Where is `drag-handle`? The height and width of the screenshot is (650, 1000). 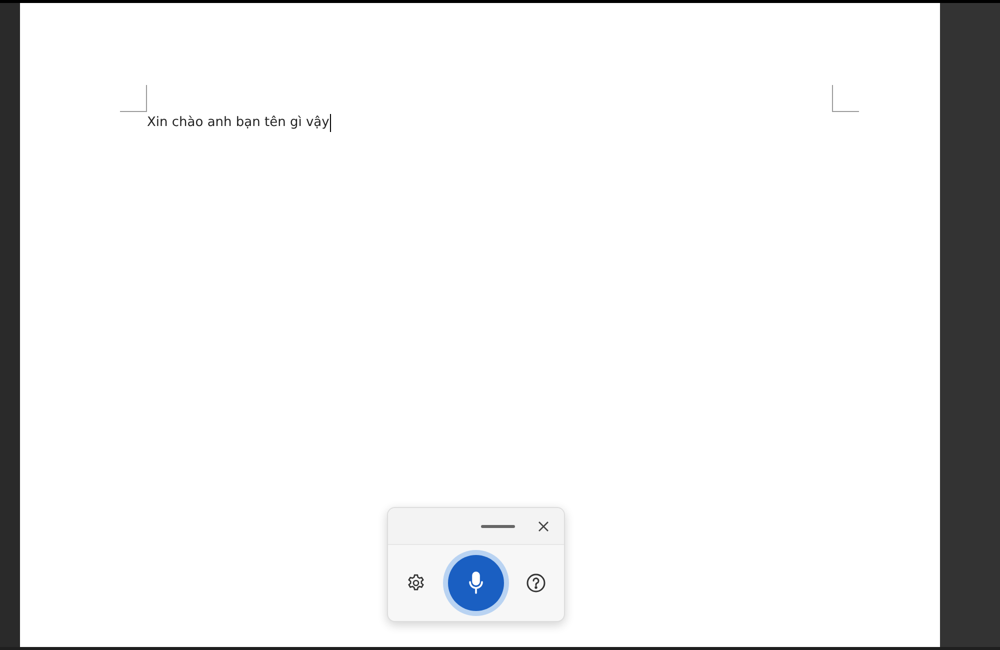 drag-handle is located at coordinates (497, 526).